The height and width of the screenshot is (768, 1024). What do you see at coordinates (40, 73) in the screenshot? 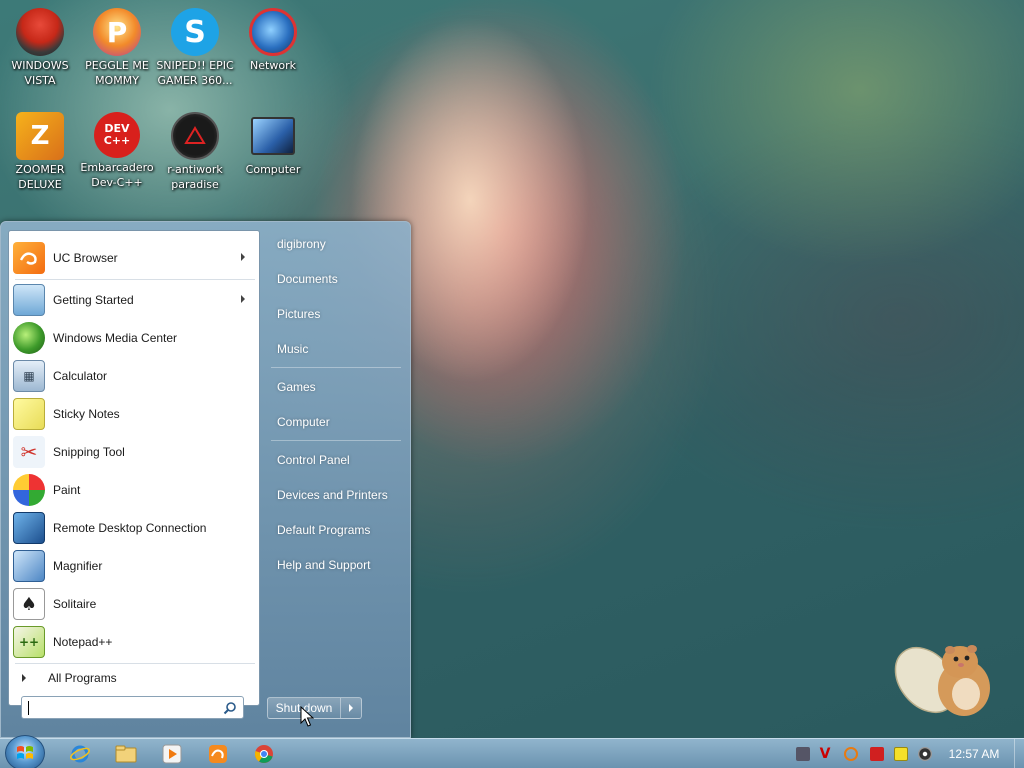
I see `desktop-icon-label: WINDOWS VISTA` at bounding box center [40, 73].